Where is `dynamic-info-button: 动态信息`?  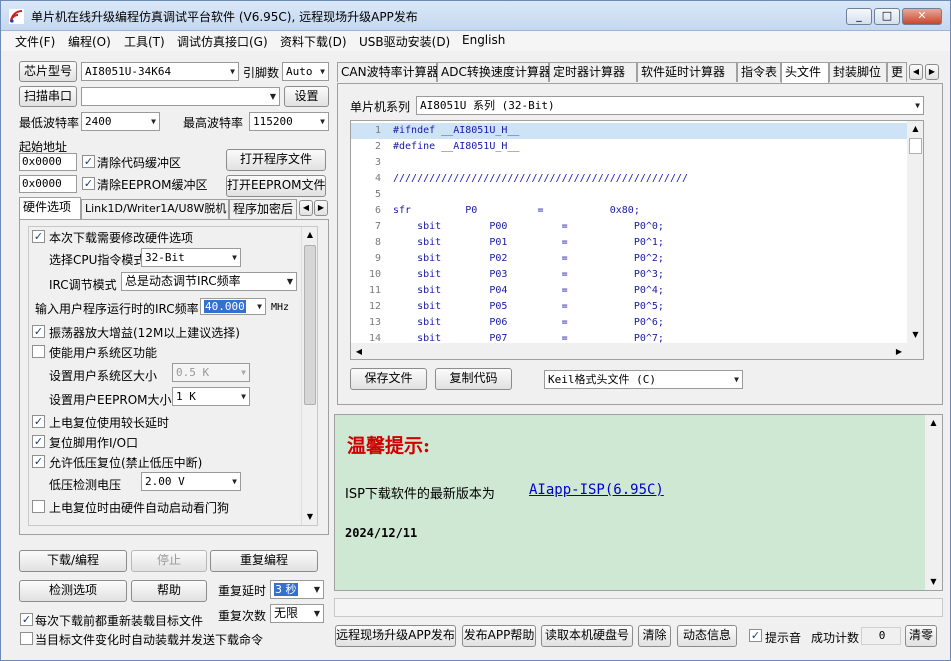
dynamic-info-button: 动态信息 is located at coordinates (707, 636).